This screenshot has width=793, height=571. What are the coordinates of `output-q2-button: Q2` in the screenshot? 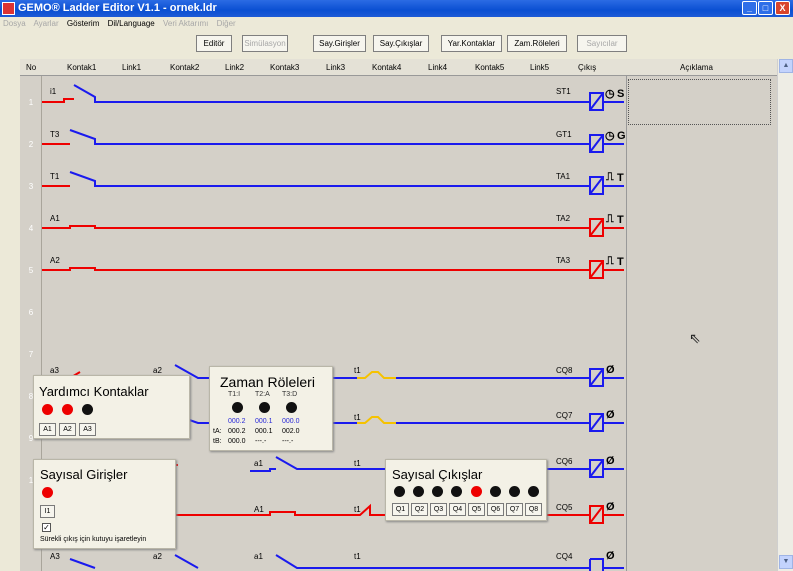 It's located at (419, 509).